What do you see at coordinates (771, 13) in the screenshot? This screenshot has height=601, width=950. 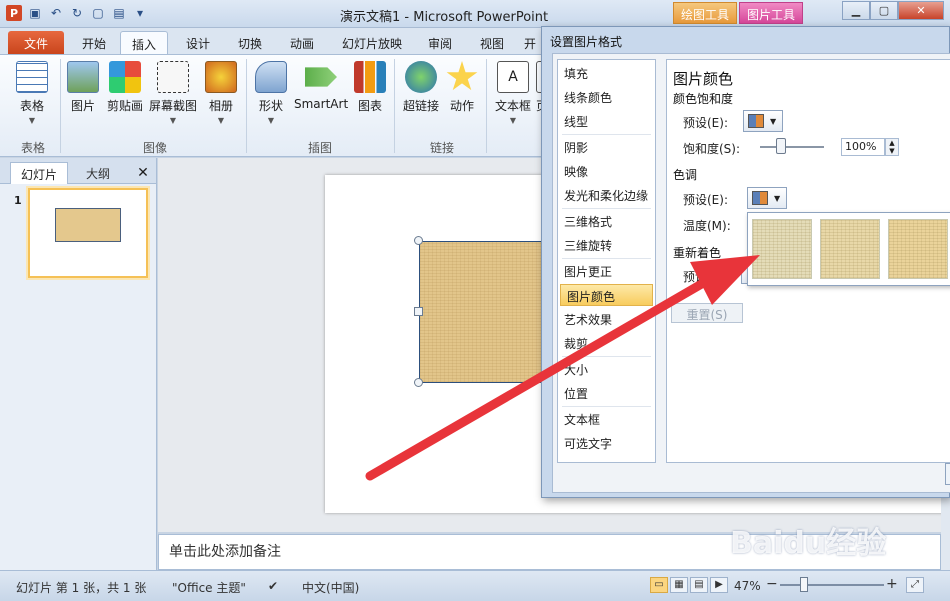 I see `context-tab-picture-tools: 图片工具` at bounding box center [771, 13].